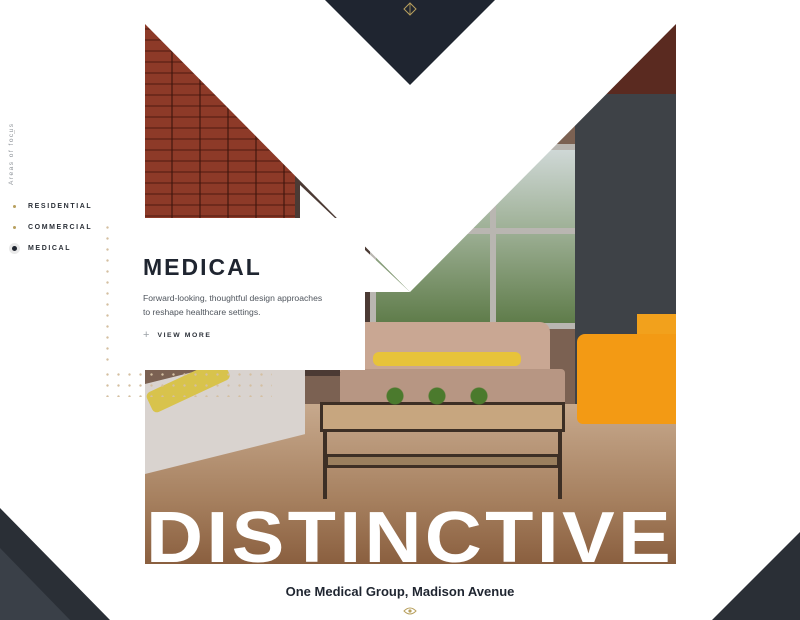  I want to click on hero-headline: DISTINCTIVE, so click(410, 532).